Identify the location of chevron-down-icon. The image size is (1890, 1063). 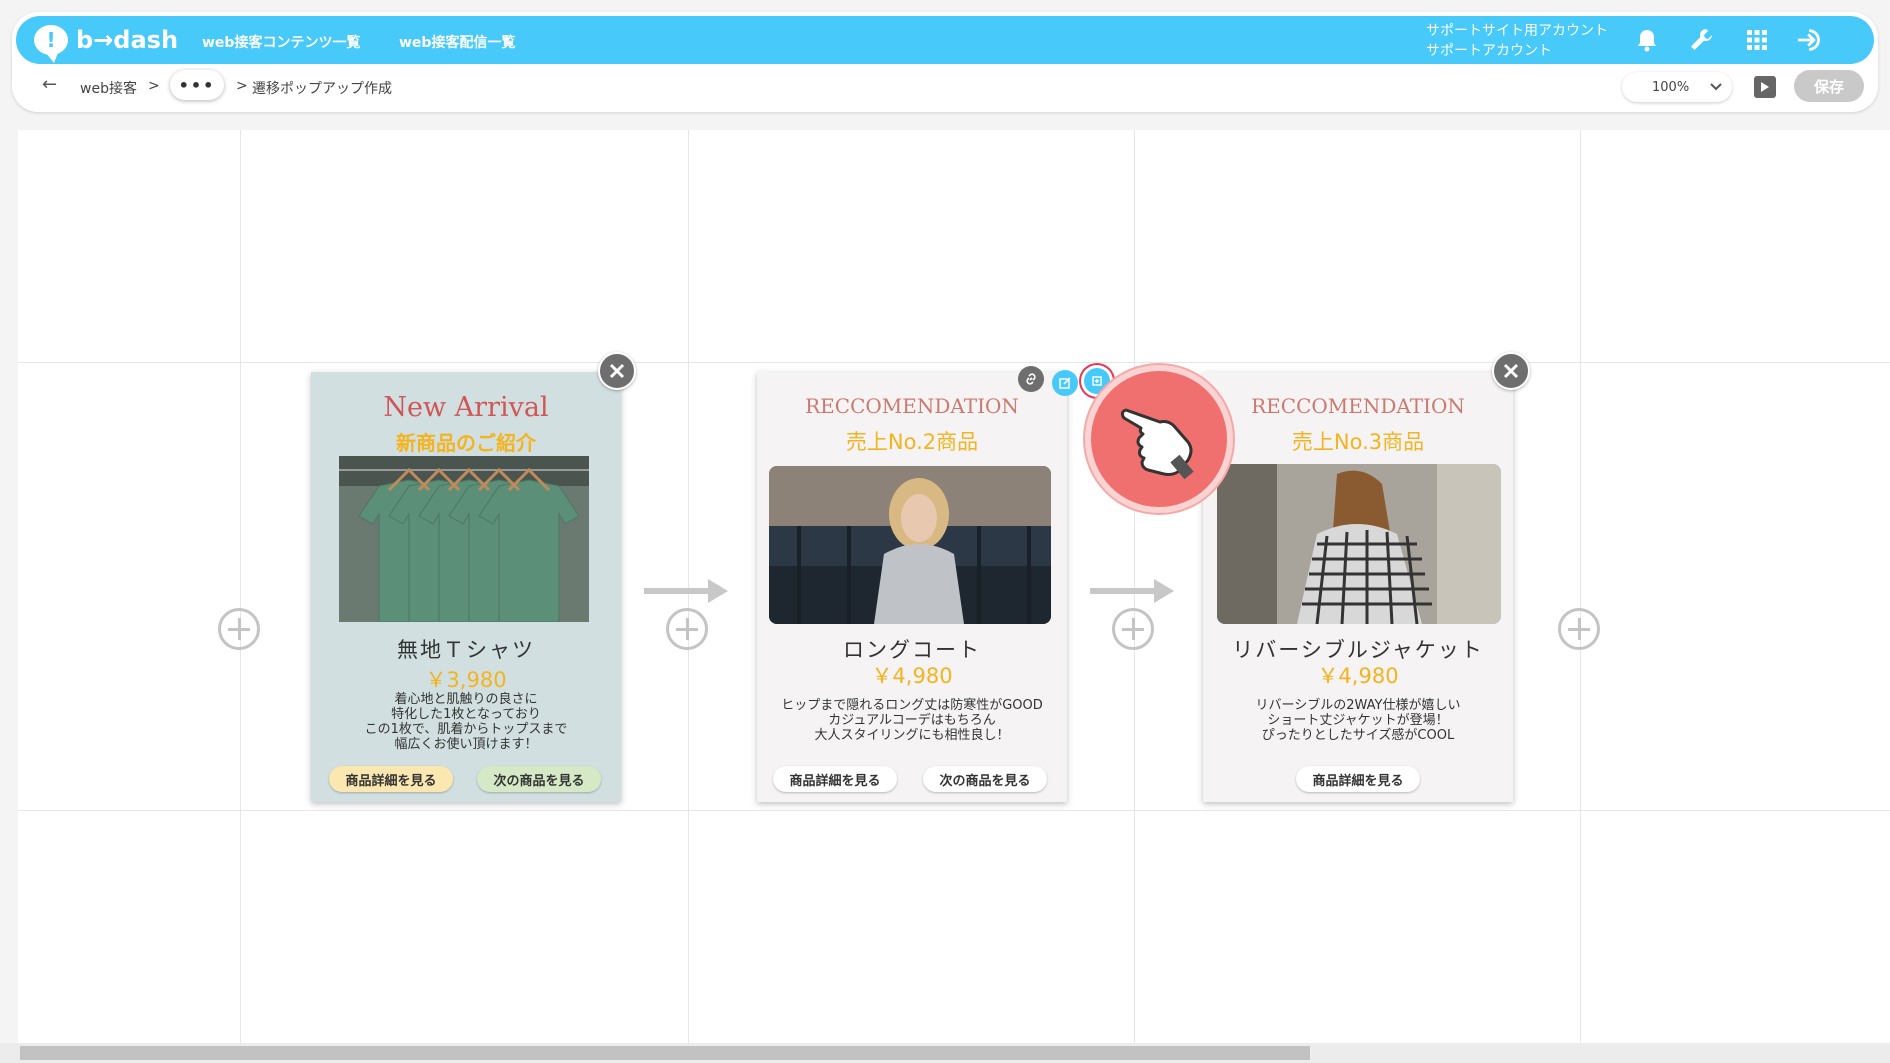
(1716, 87).